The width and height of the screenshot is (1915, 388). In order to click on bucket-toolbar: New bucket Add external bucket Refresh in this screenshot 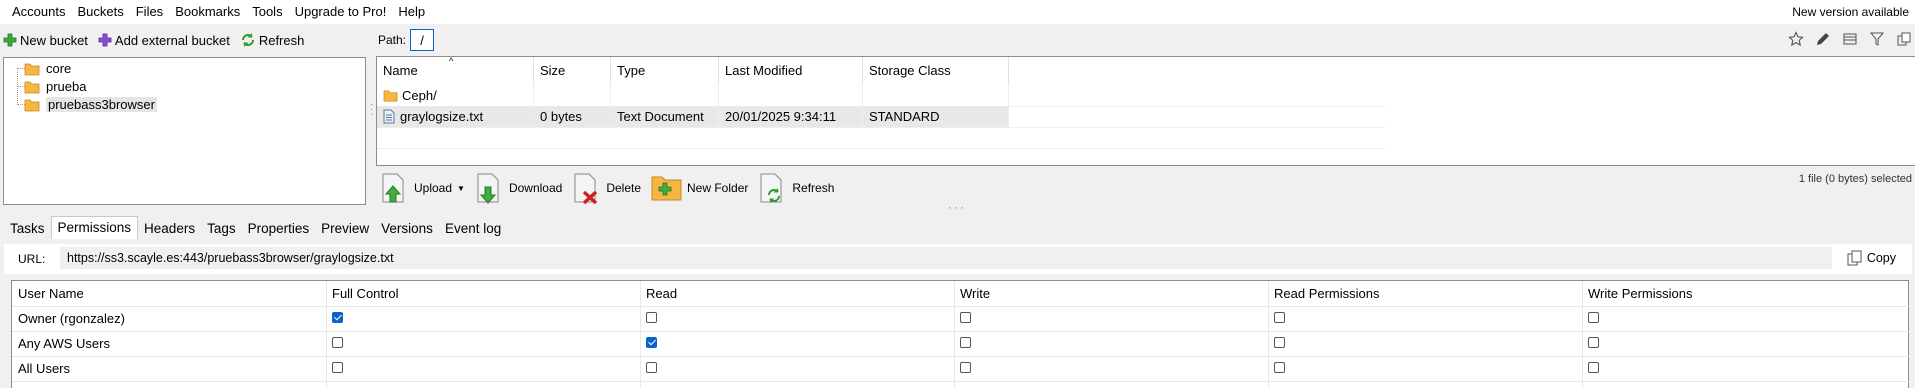, I will do `click(153, 40)`.